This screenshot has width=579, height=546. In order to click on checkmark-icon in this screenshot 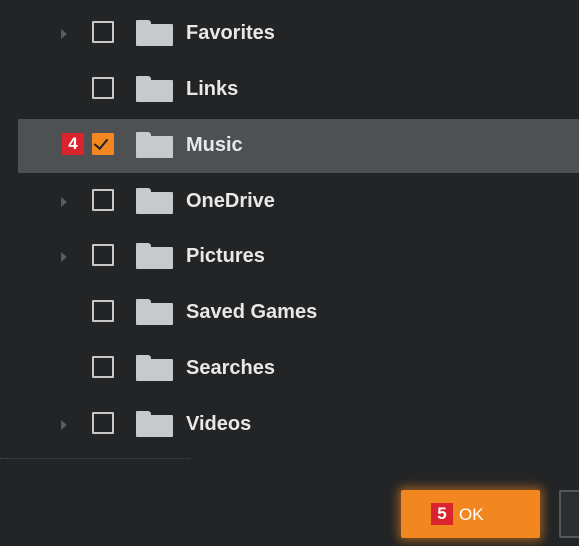, I will do `click(101, 142)`.